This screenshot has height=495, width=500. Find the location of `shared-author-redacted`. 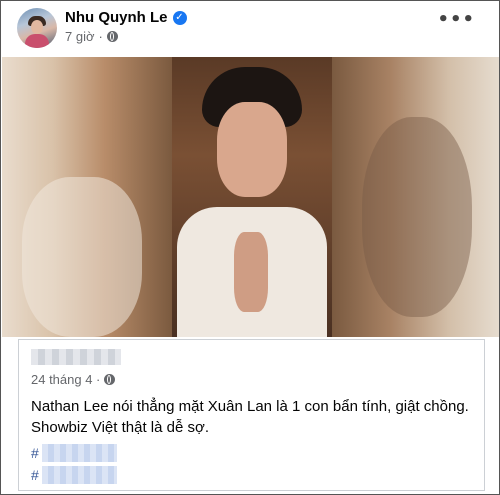

shared-author-redacted is located at coordinates (76, 357).